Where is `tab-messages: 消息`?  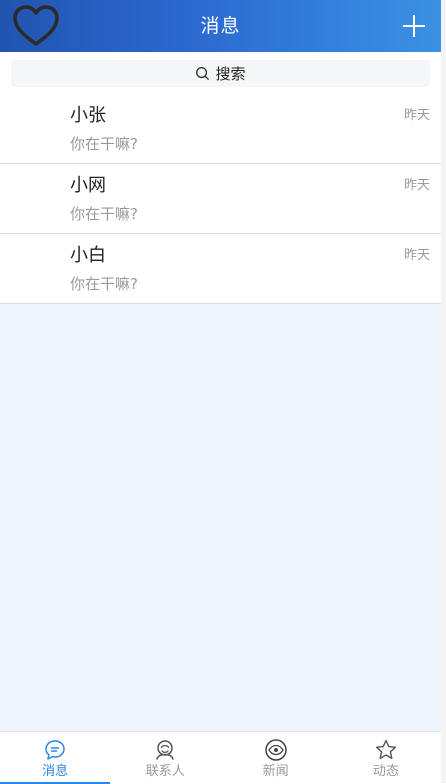 tab-messages: 消息 is located at coordinates (55, 758).